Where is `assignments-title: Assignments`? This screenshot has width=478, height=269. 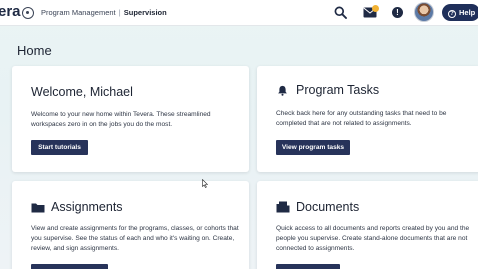 assignments-title: Assignments is located at coordinates (87, 207).